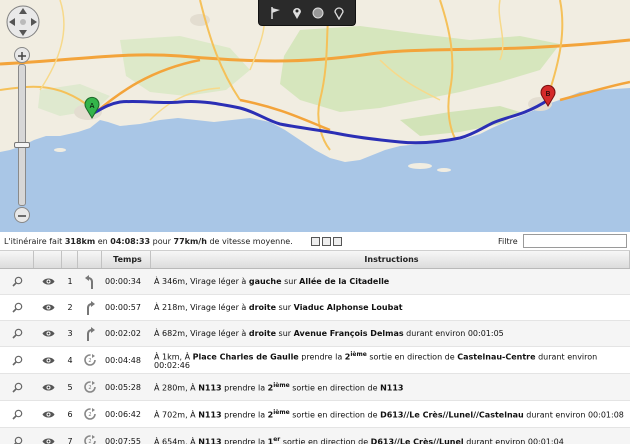 This screenshot has height=444, width=630. What do you see at coordinates (80, 241) in the screenshot?
I see `total-distance: 318km` at bounding box center [80, 241].